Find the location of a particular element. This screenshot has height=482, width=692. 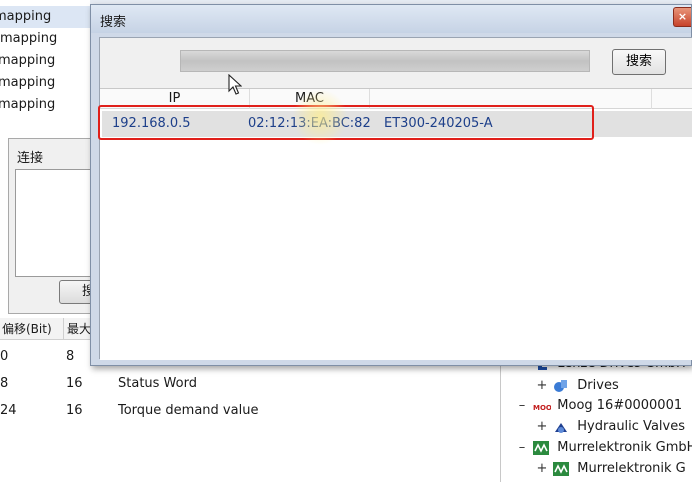

max-column-header: 最大 is located at coordinates (77, 328).